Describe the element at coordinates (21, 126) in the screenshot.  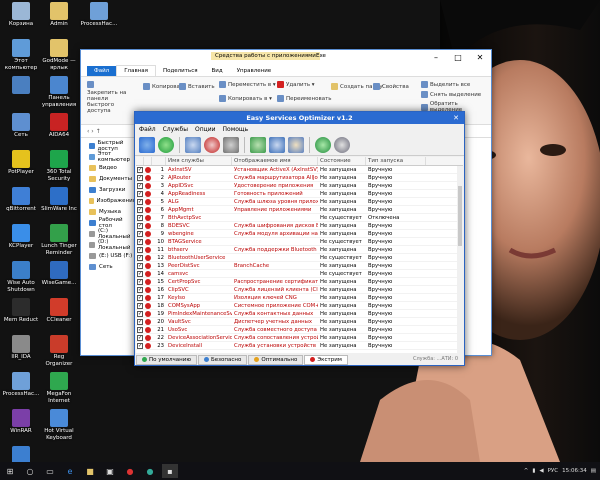
I see `desktop-icon-item: Сеть` at that location.